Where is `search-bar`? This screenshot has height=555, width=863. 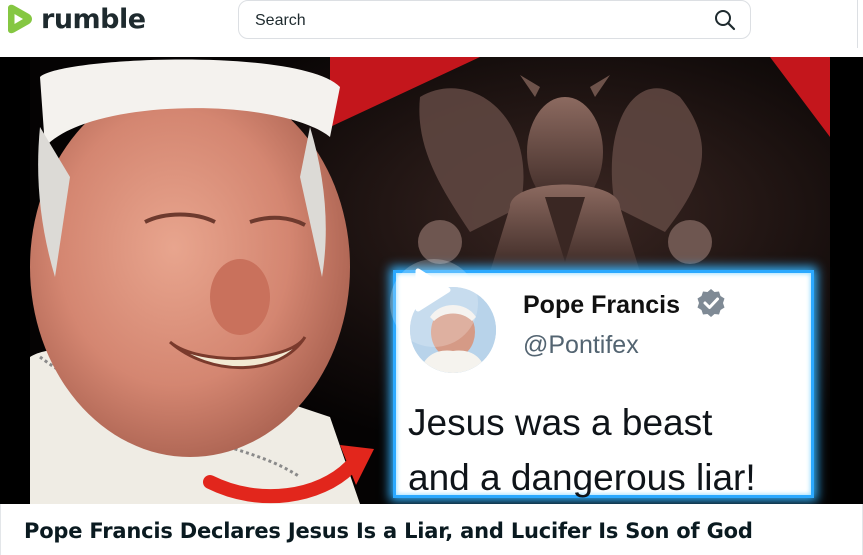 search-bar is located at coordinates (494, 19).